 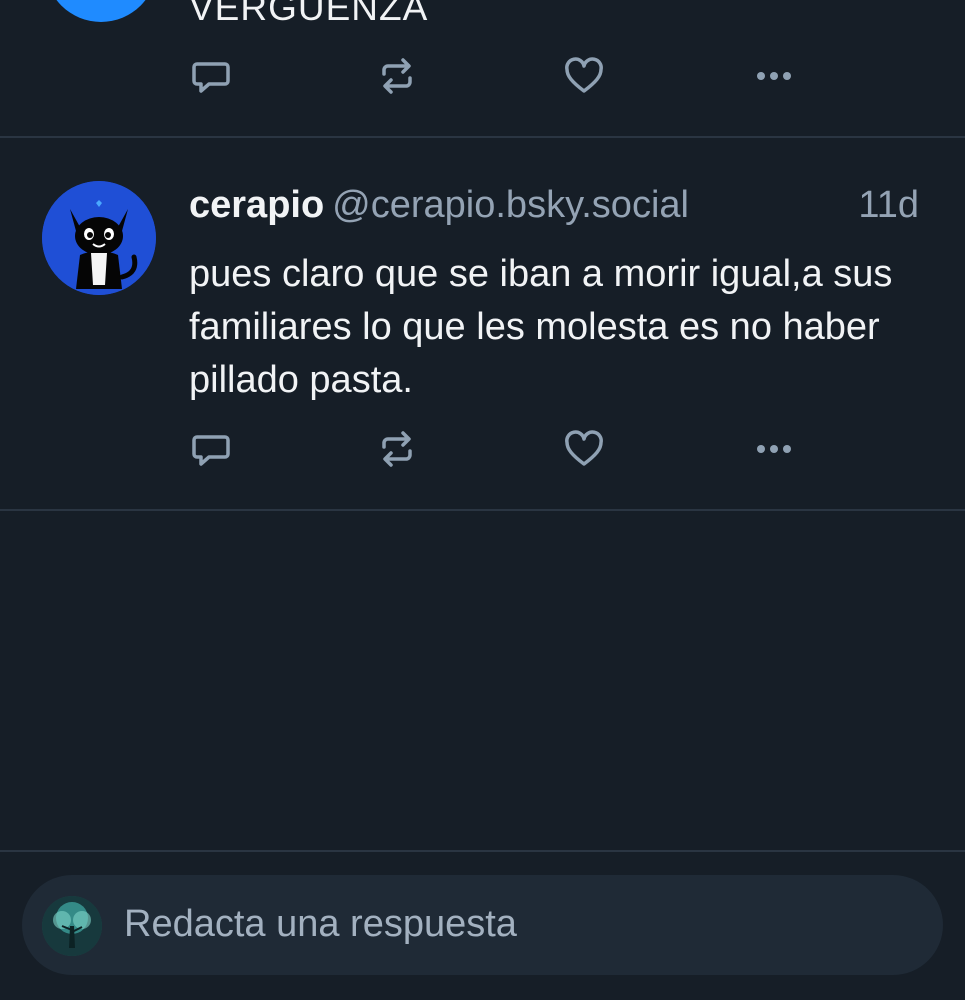 I want to click on author-name: cerapio, so click(x=256, y=205).